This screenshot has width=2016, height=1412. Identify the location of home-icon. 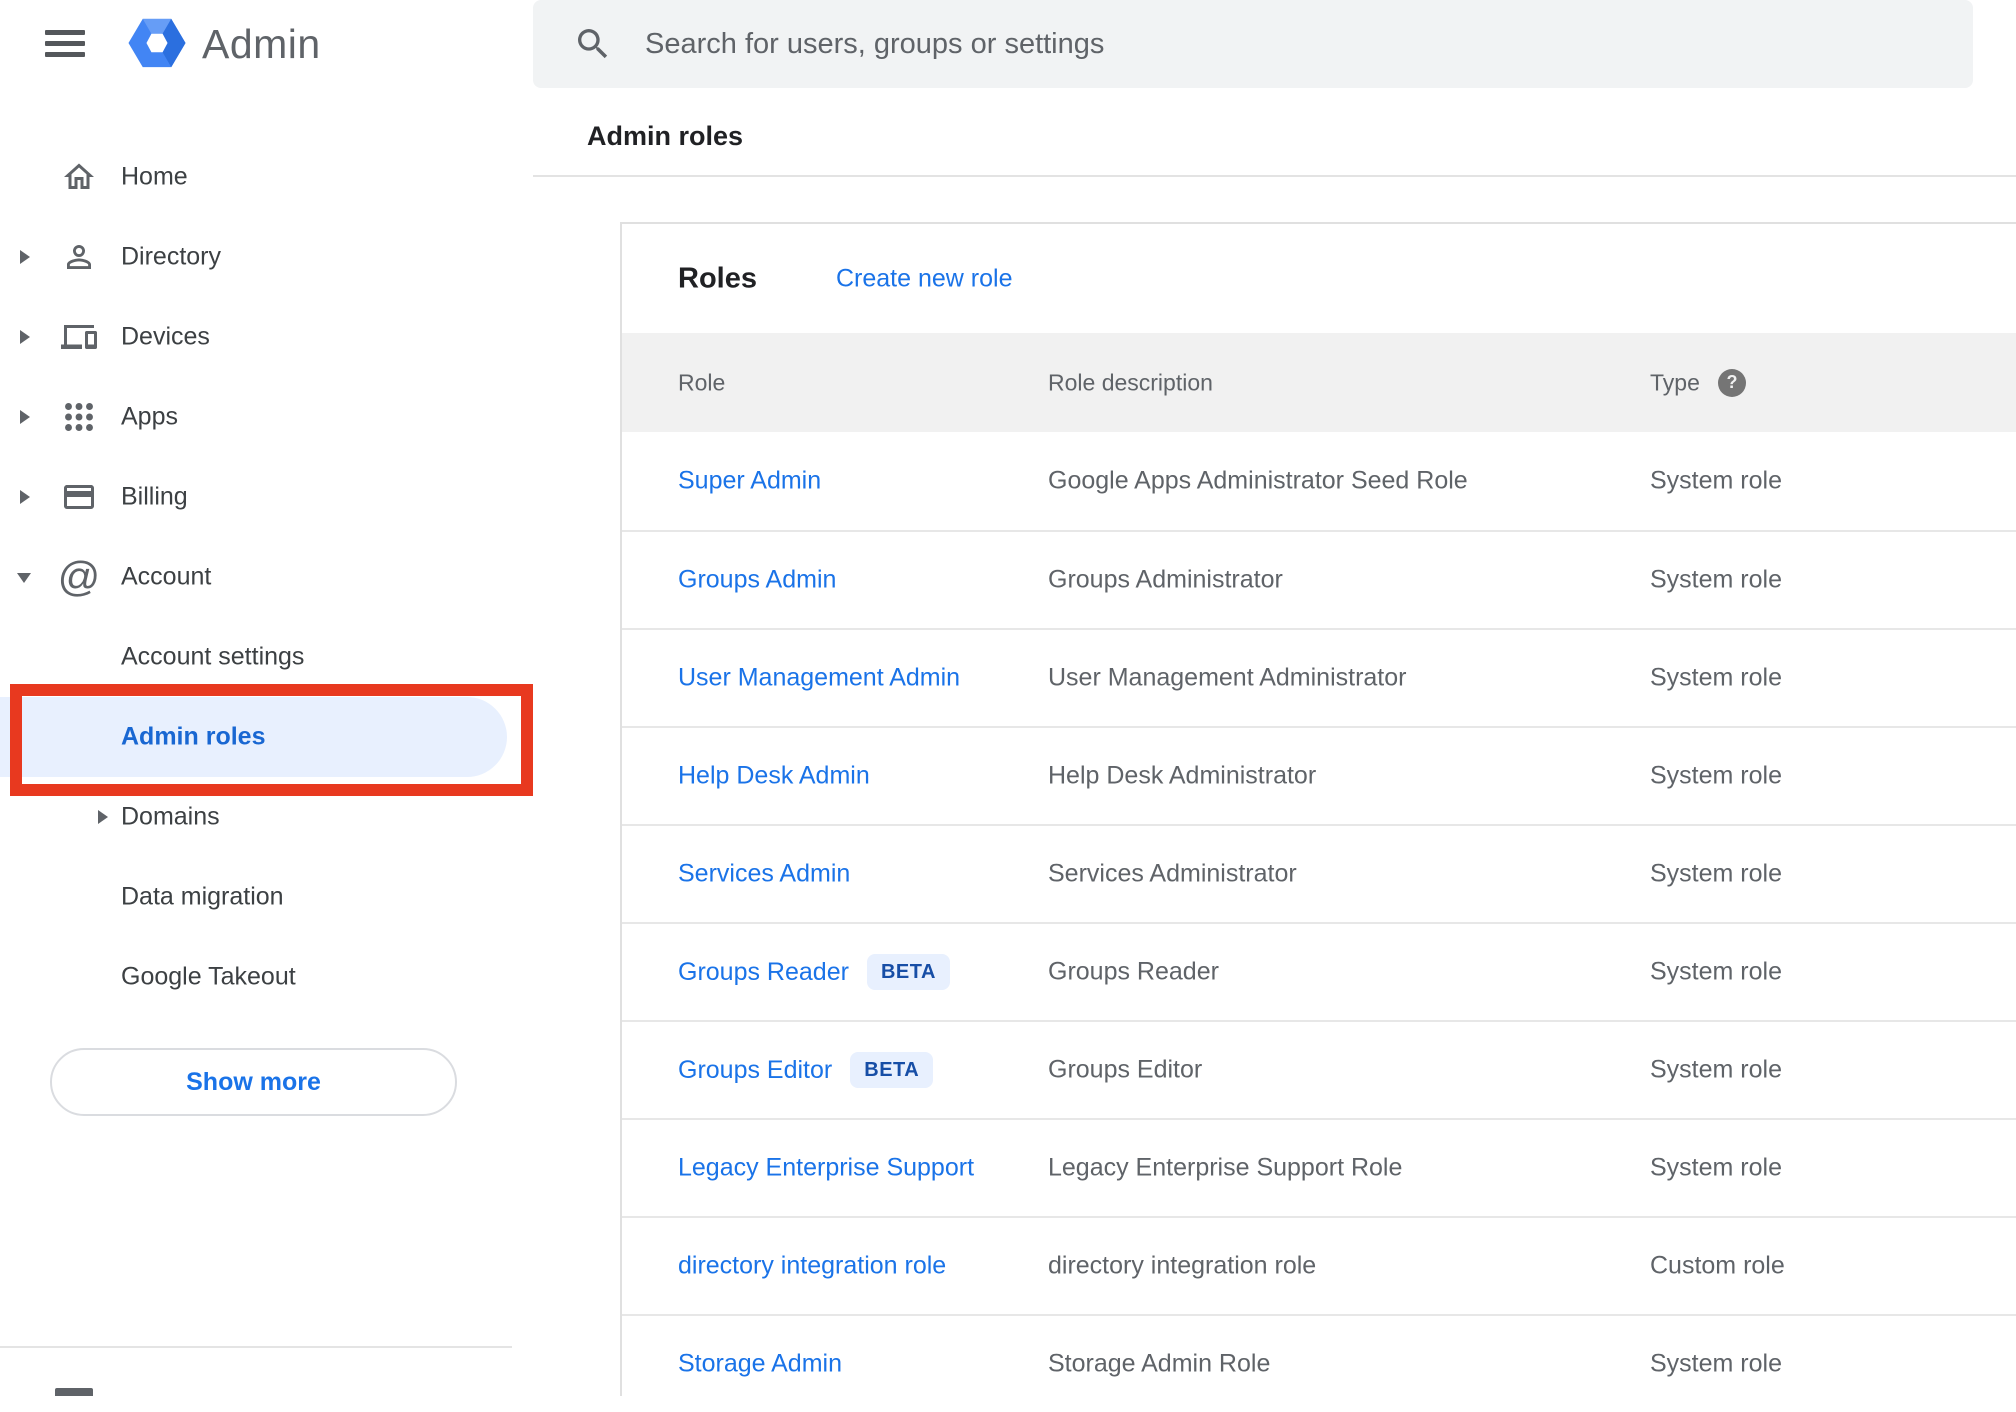
(79, 177).